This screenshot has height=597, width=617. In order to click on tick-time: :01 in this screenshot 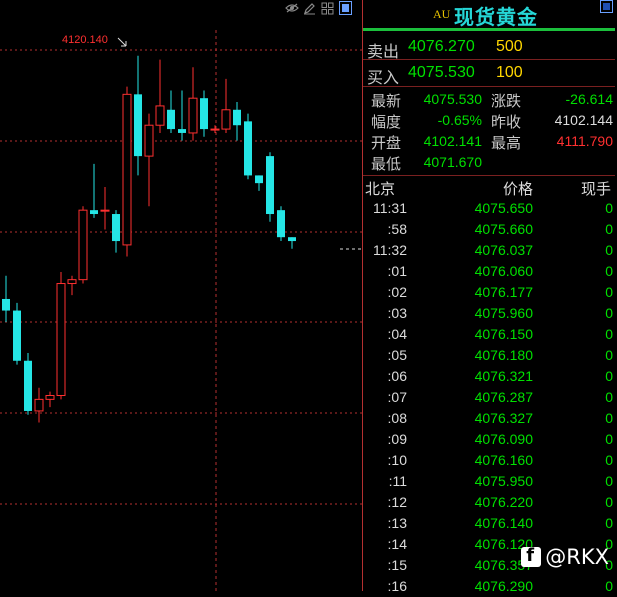, I will do `click(397, 271)`.